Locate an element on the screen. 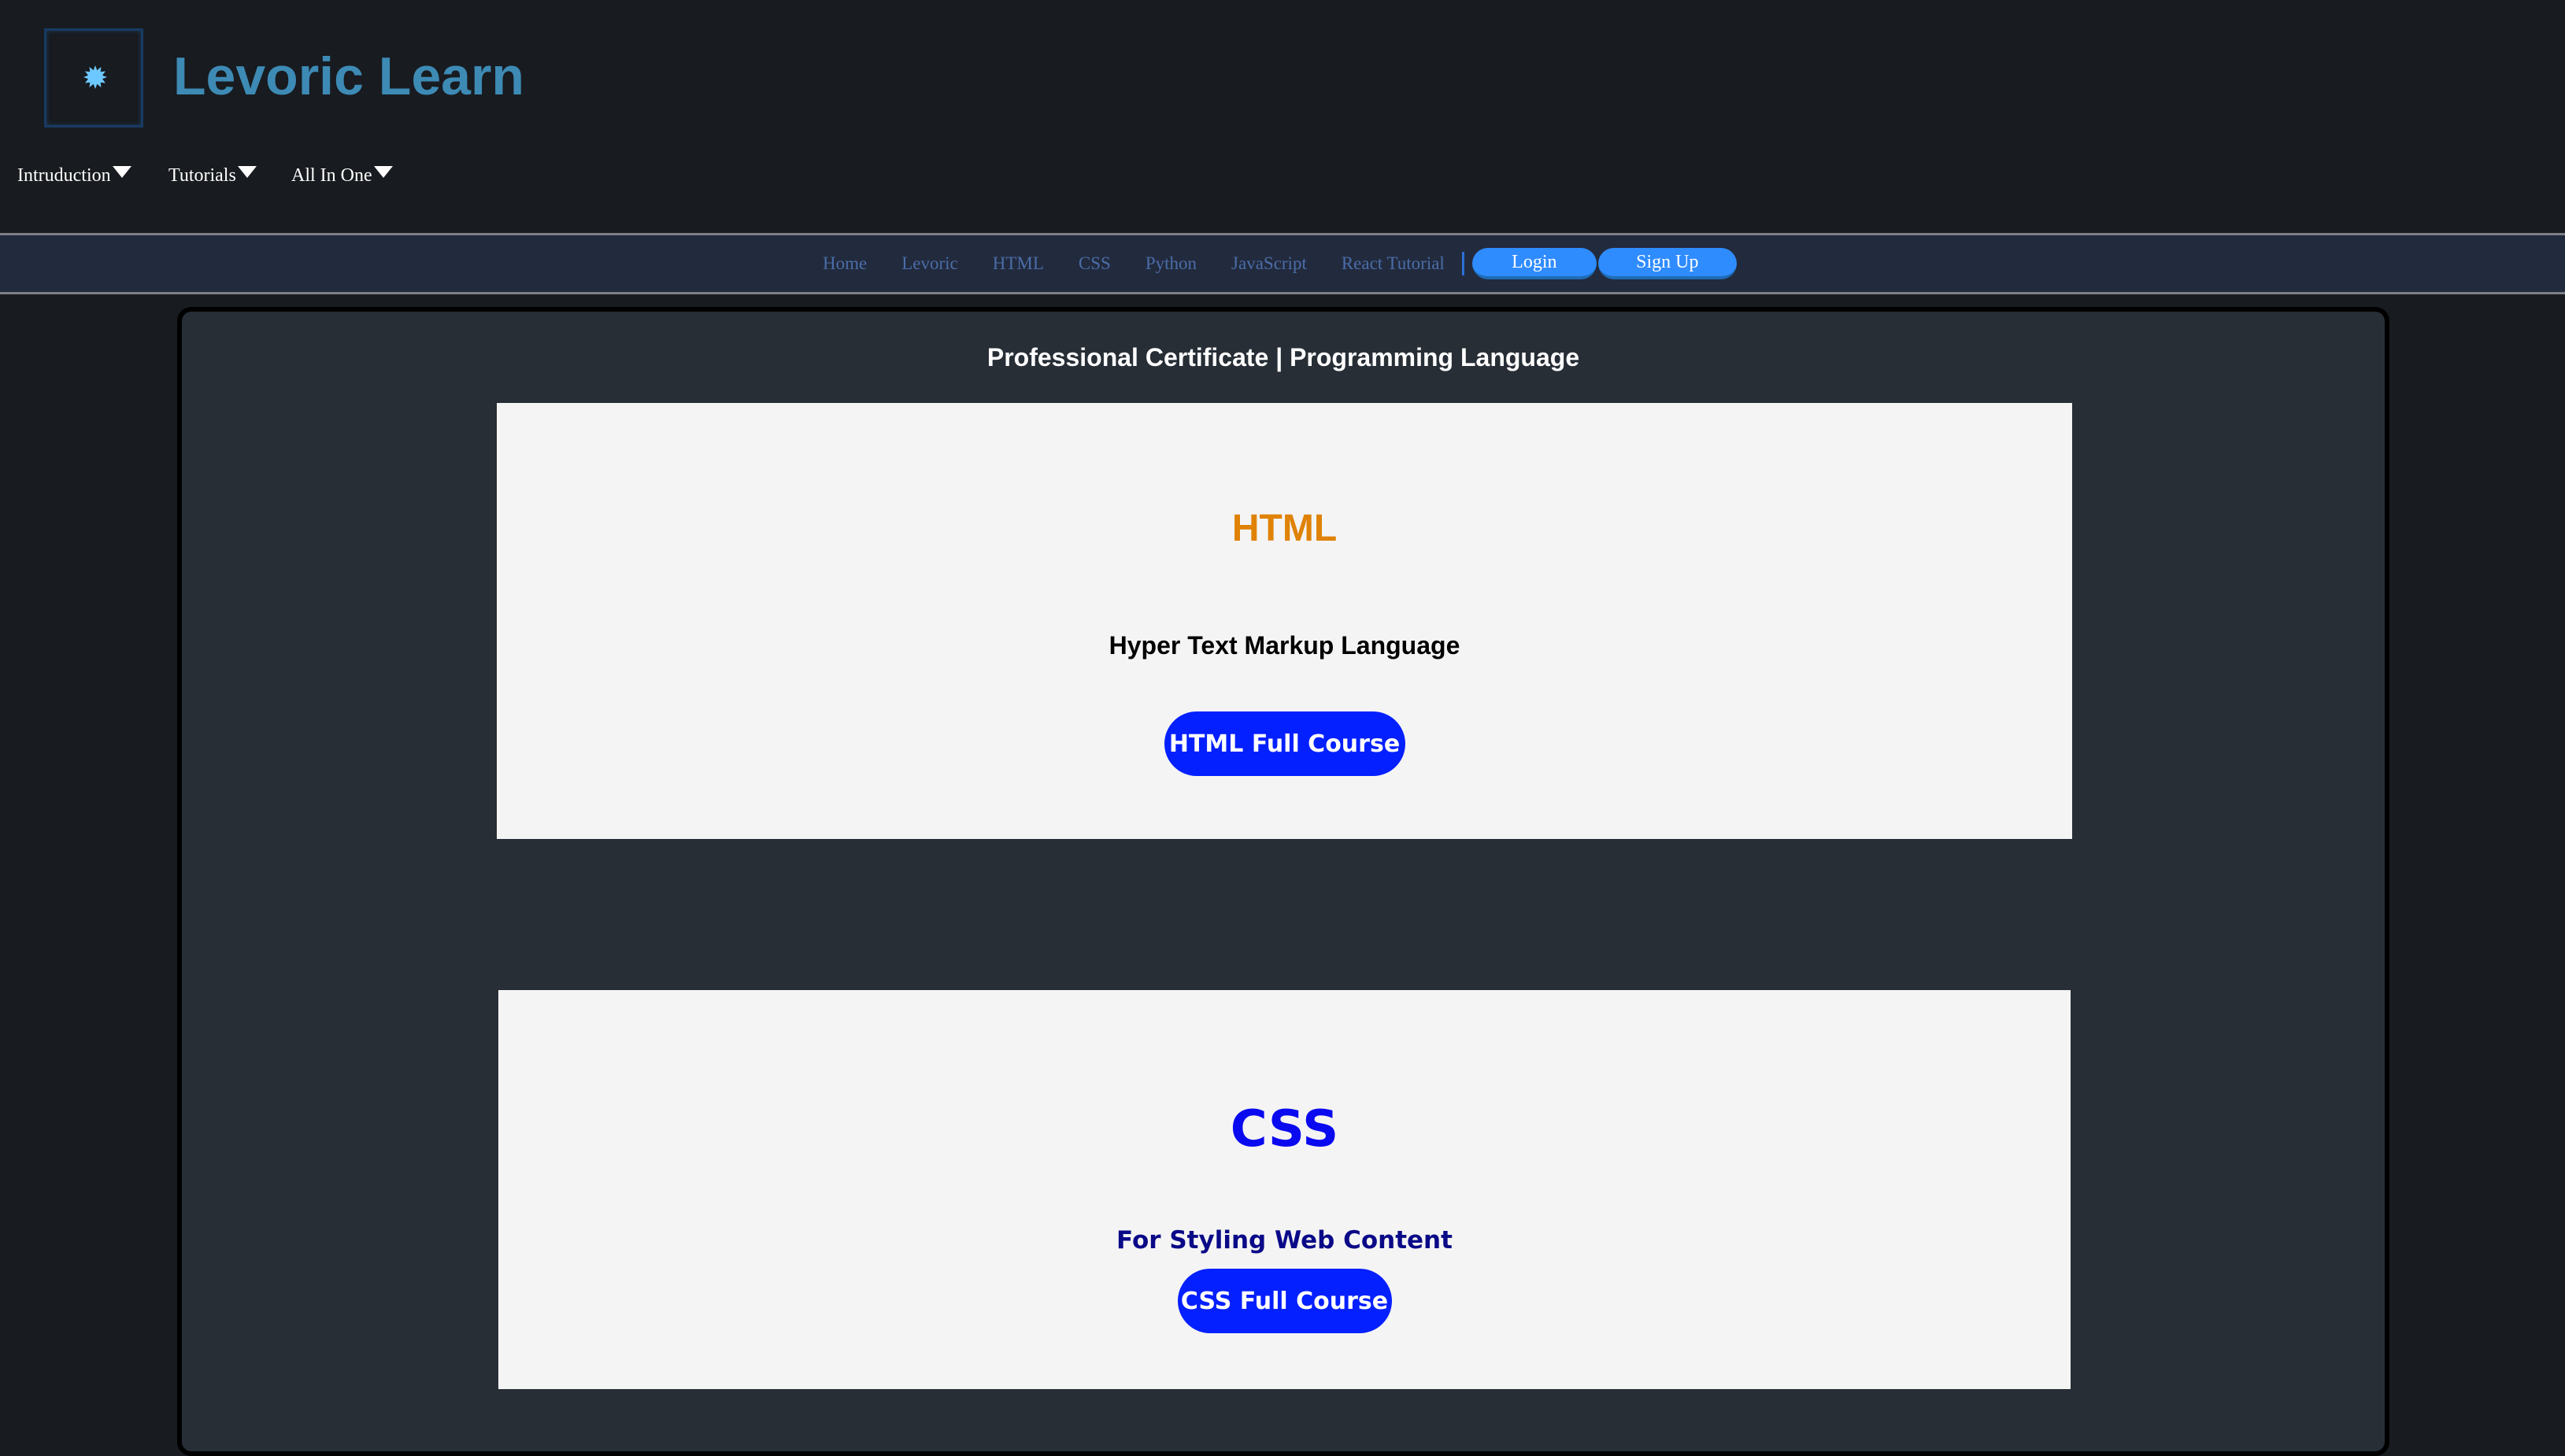 This screenshot has width=2565, height=1456. nav-link-python: Python is located at coordinates (1171, 263).